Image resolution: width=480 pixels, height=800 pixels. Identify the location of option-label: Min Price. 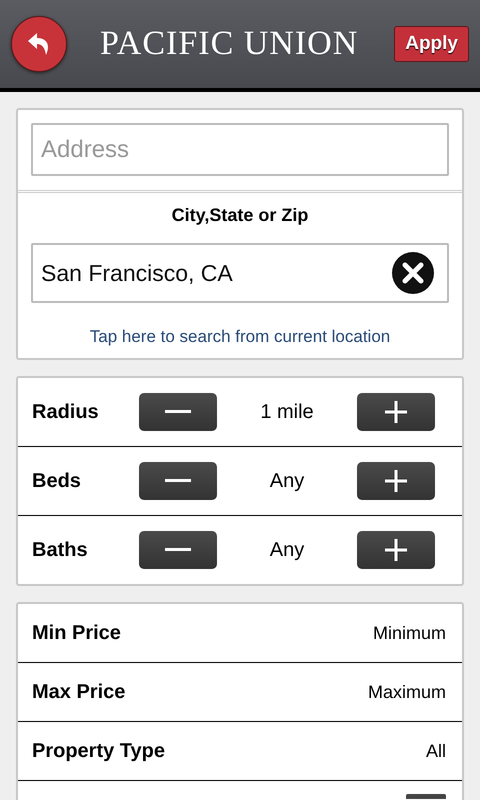
(77, 633).